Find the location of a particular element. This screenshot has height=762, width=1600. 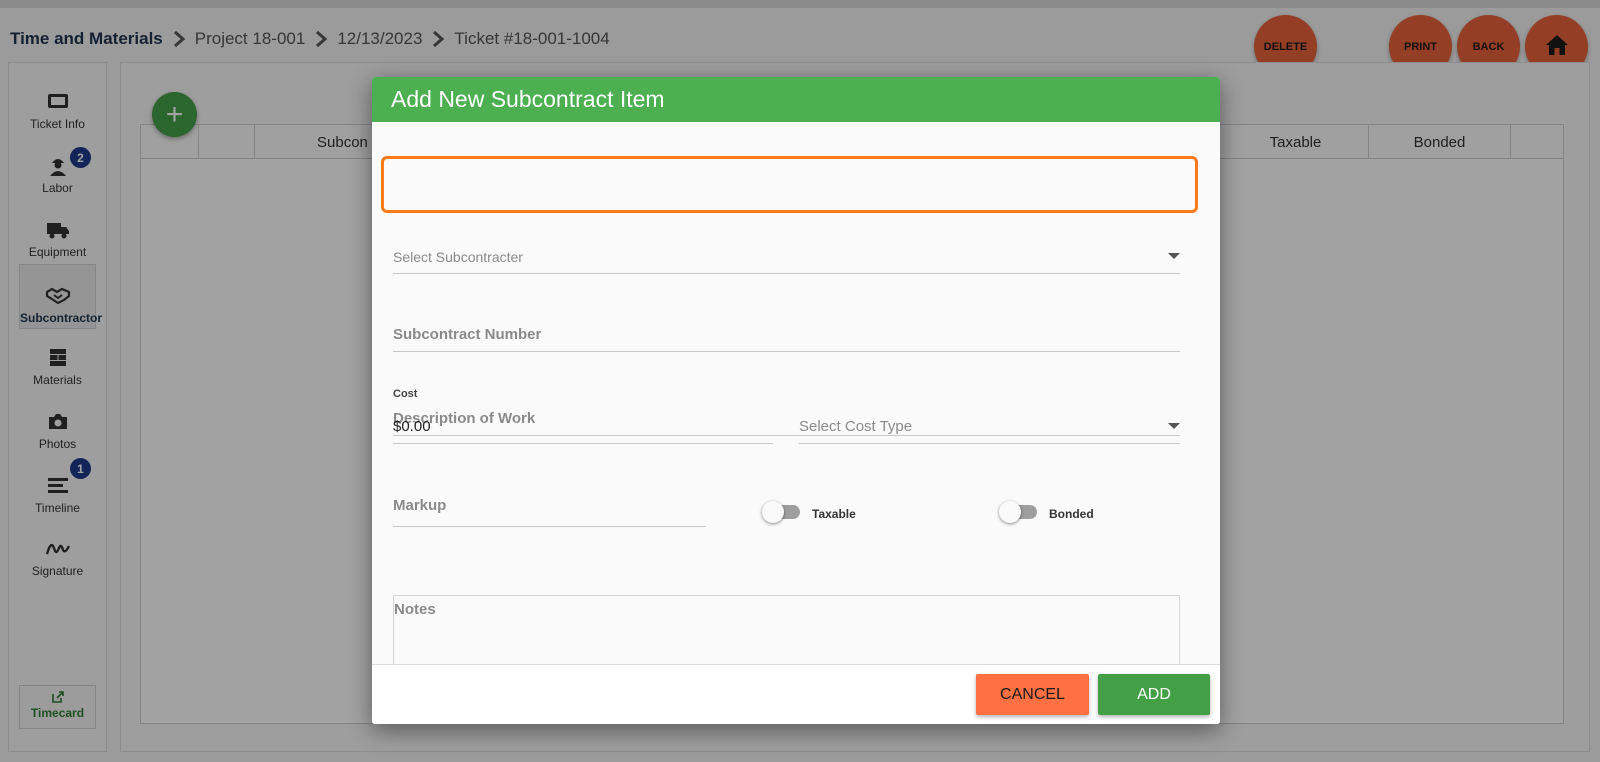

subcontractor-placeholder: Select Subcontracter is located at coordinates (458, 257).